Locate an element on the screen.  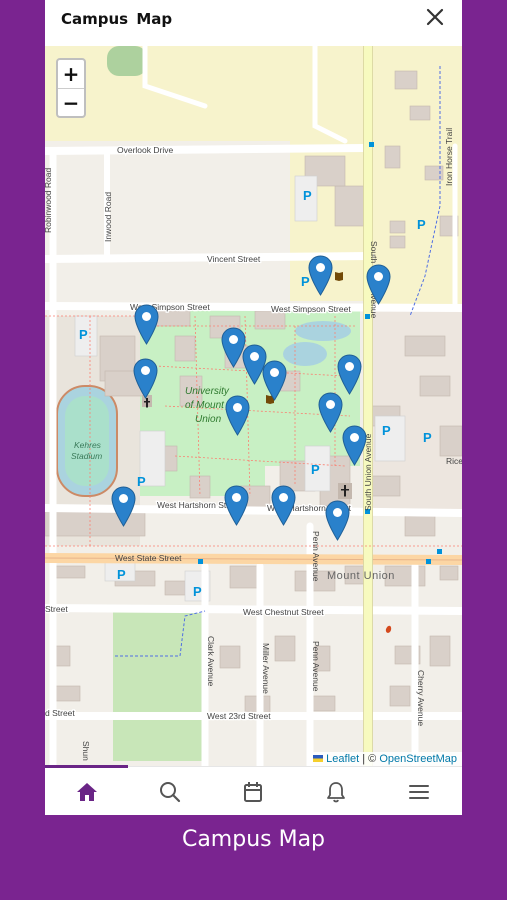
page-title: Campus Map is located at coordinates (117, 19).